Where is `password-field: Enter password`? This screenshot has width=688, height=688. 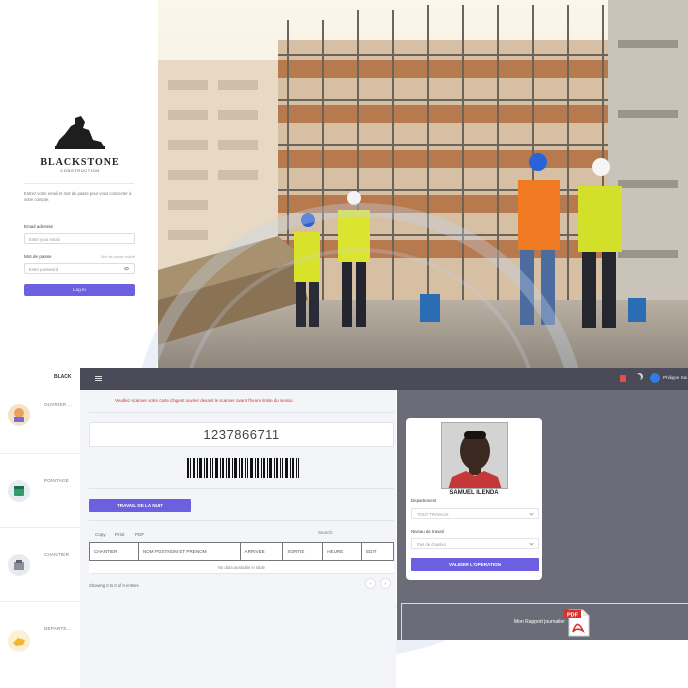
password-field: Enter password is located at coordinates (79, 268).